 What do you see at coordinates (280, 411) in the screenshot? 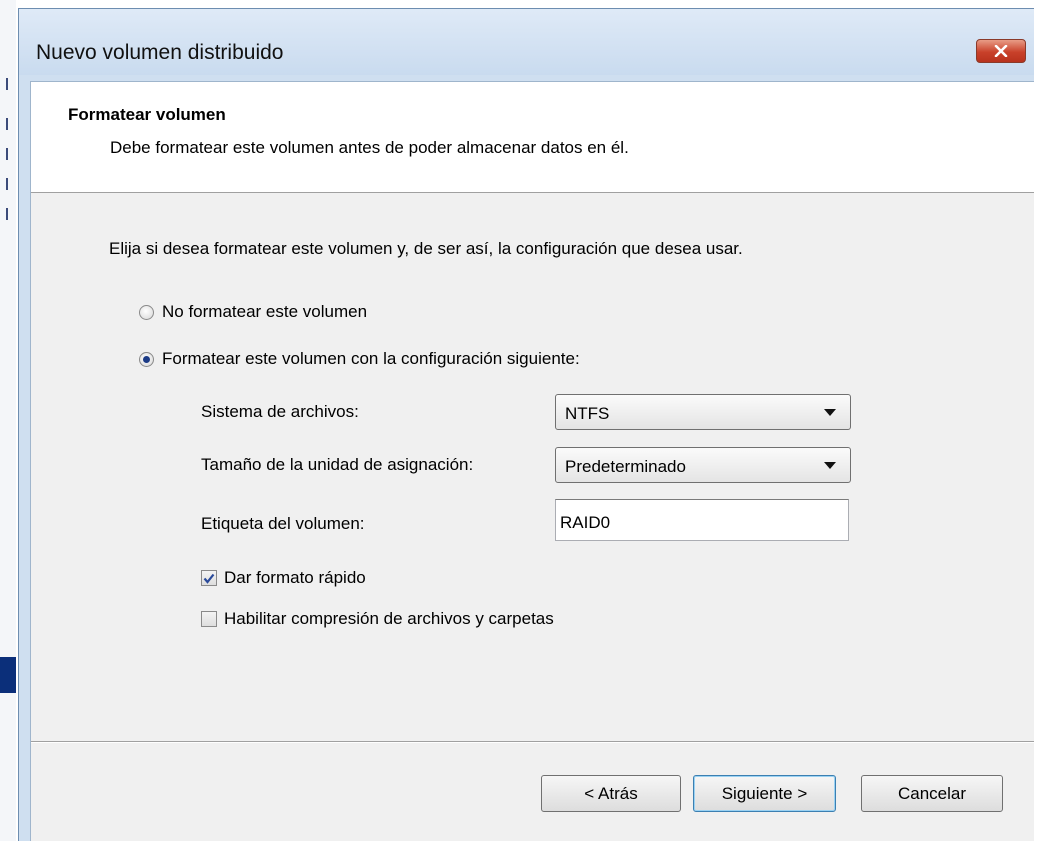
I see `filesystem-label: Sistema de archivos:` at bounding box center [280, 411].